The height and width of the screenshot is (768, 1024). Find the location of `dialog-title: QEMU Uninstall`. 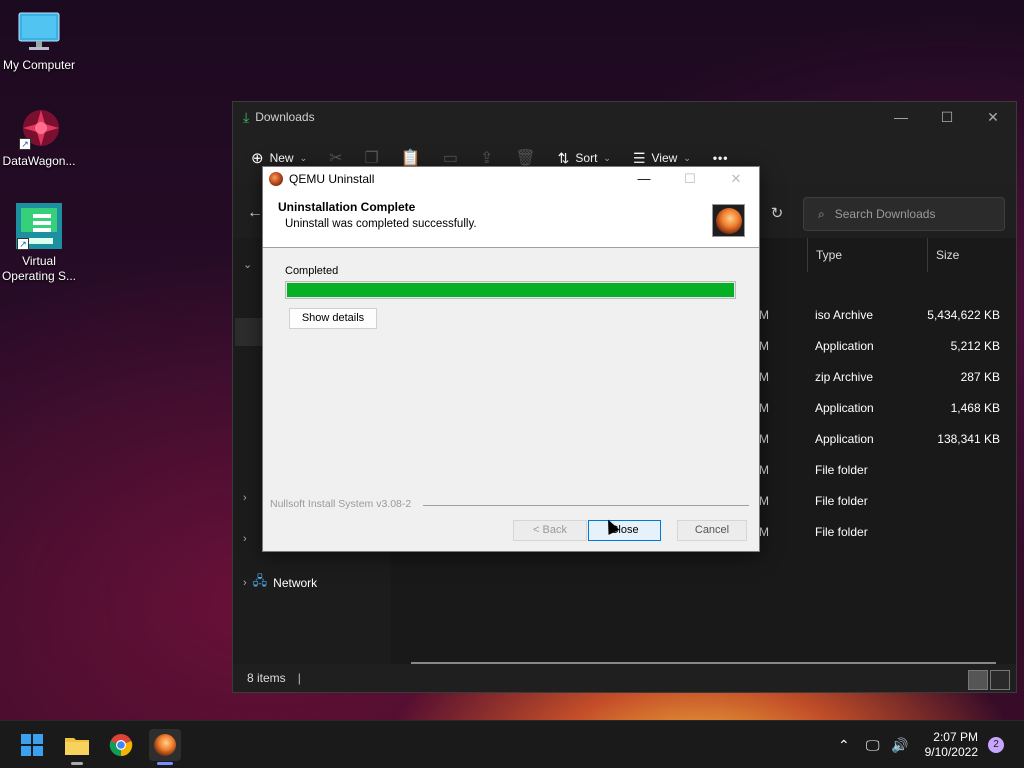

dialog-title: QEMU Uninstall is located at coordinates (332, 179).